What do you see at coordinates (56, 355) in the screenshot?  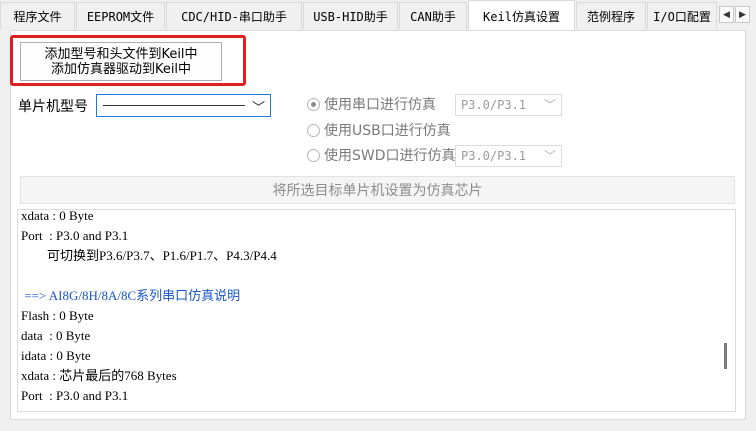 I see `log-line: idata : 0 Byte` at bounding box center [56, 355].